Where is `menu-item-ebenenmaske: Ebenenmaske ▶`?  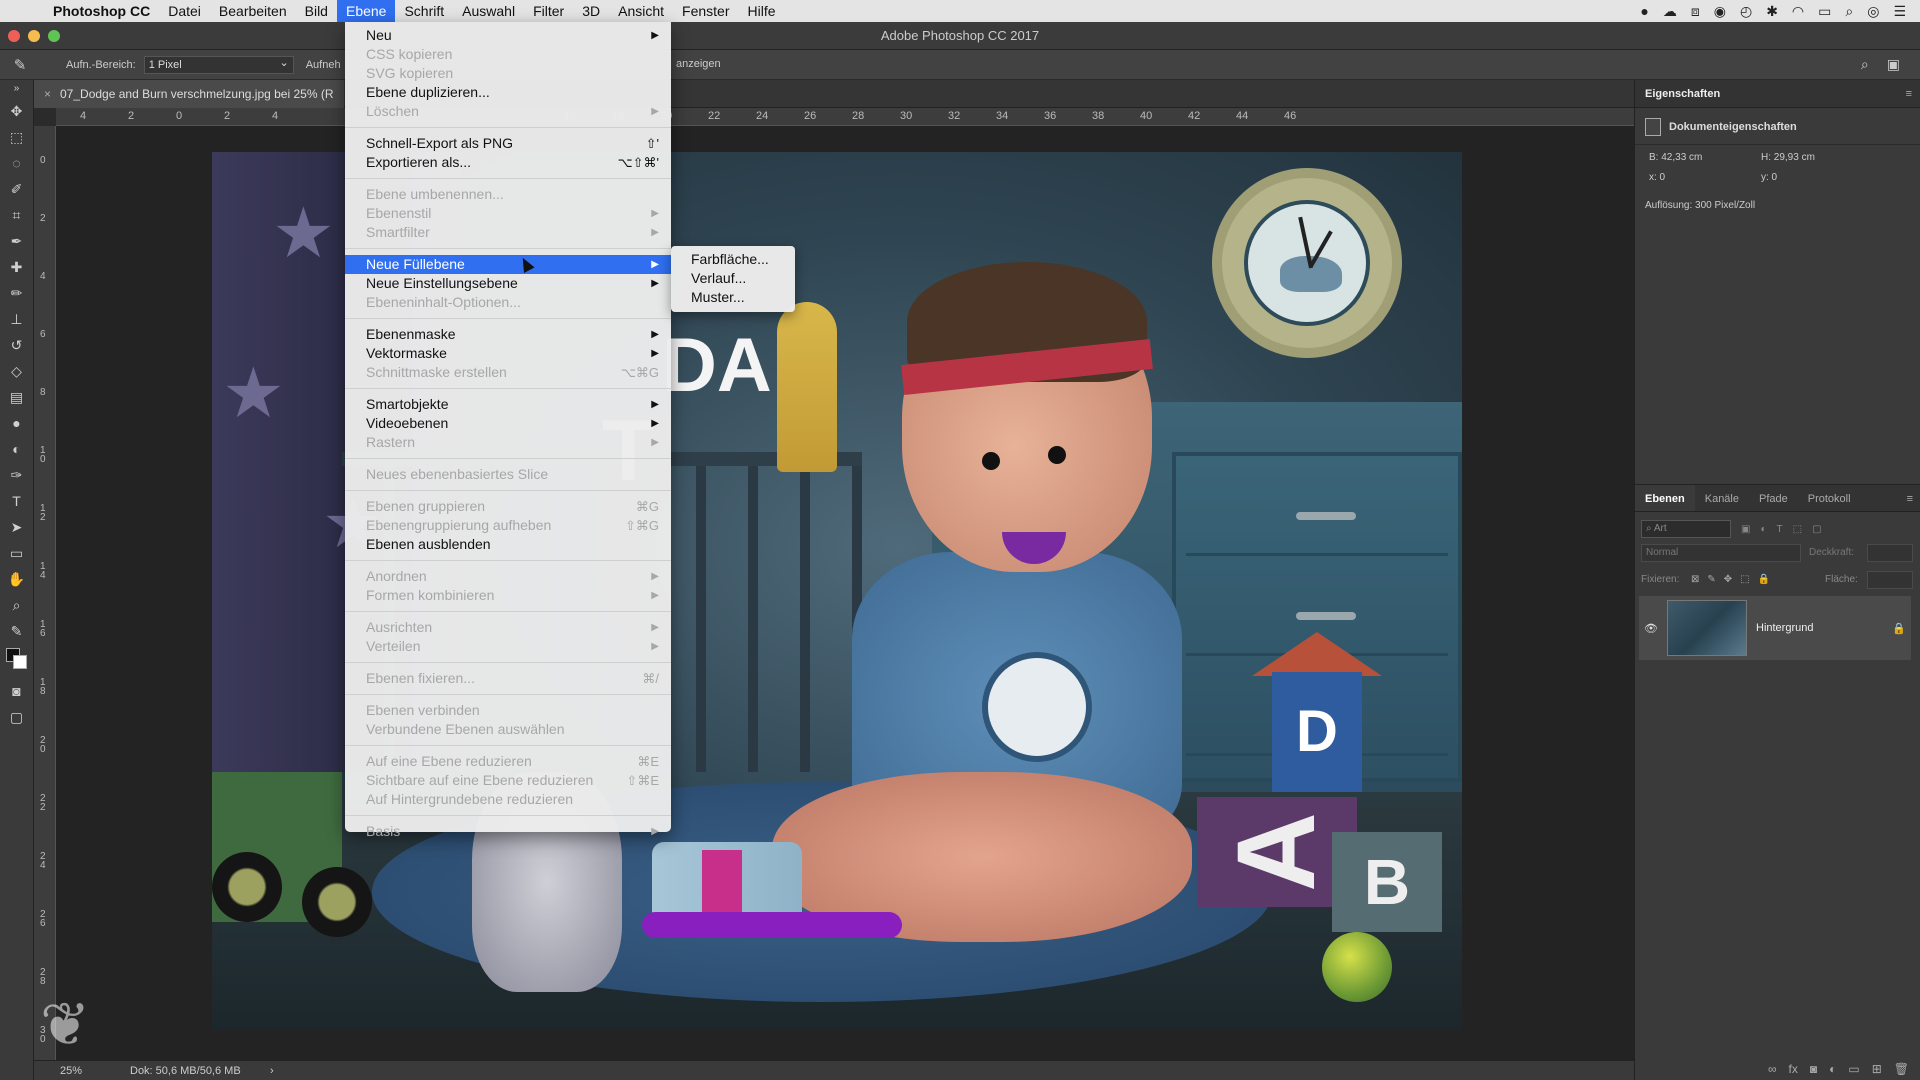
menu-item-ebenenmaske: Ebenenmaske ▶ is located at coordinates (508, 334).